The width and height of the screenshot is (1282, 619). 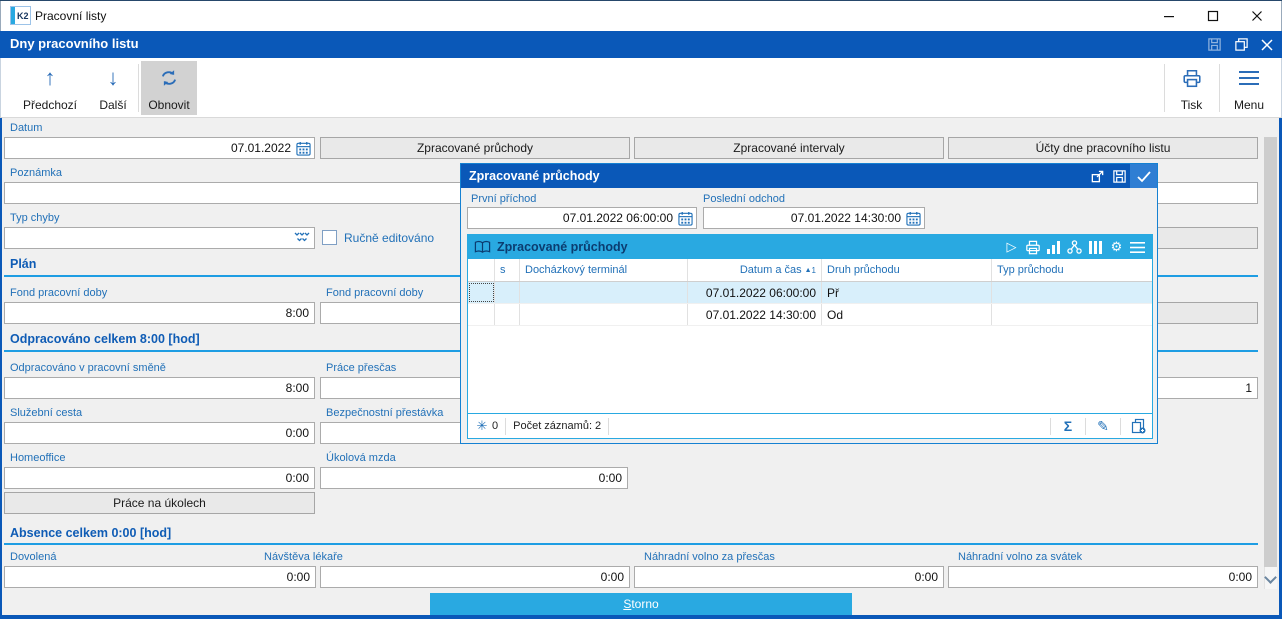 What do you see at coordinates (755, 270) in the screenshot?
I see `column-header-datetime: Datum a čas ▲ 1` at bounding box center [755, 270].